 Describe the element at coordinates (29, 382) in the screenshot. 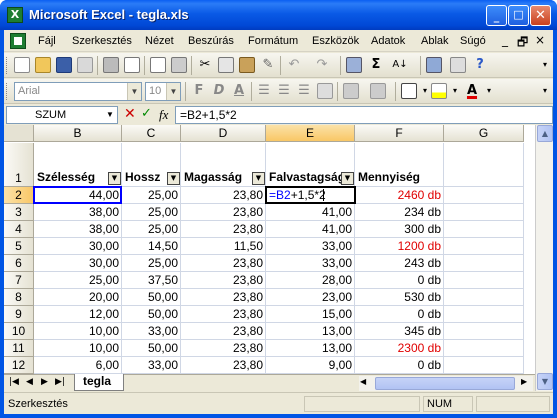

I see `prev-sheet-icon: ◀` at that location.